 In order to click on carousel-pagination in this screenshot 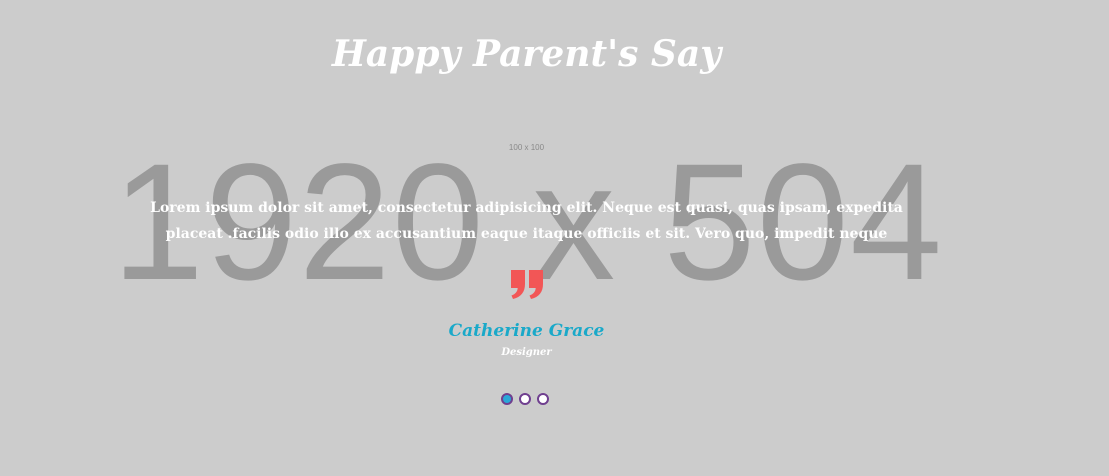, I will do `click(525, 399)`.